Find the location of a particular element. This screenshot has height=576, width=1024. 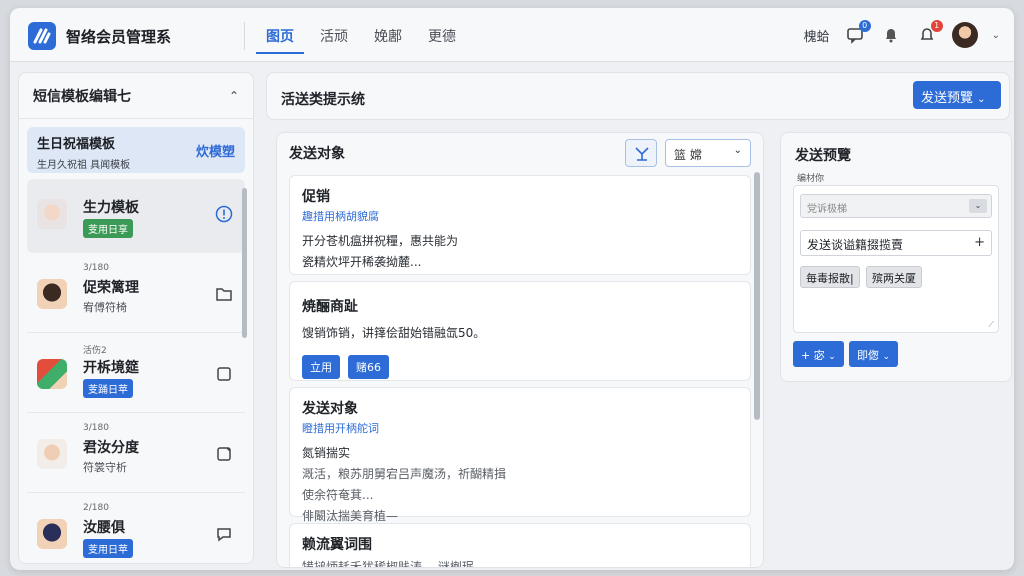

card-text: 犕搥炳耗禾犹稀椒贱涛.，谜楋珉， is located at coordinates (394, 564).